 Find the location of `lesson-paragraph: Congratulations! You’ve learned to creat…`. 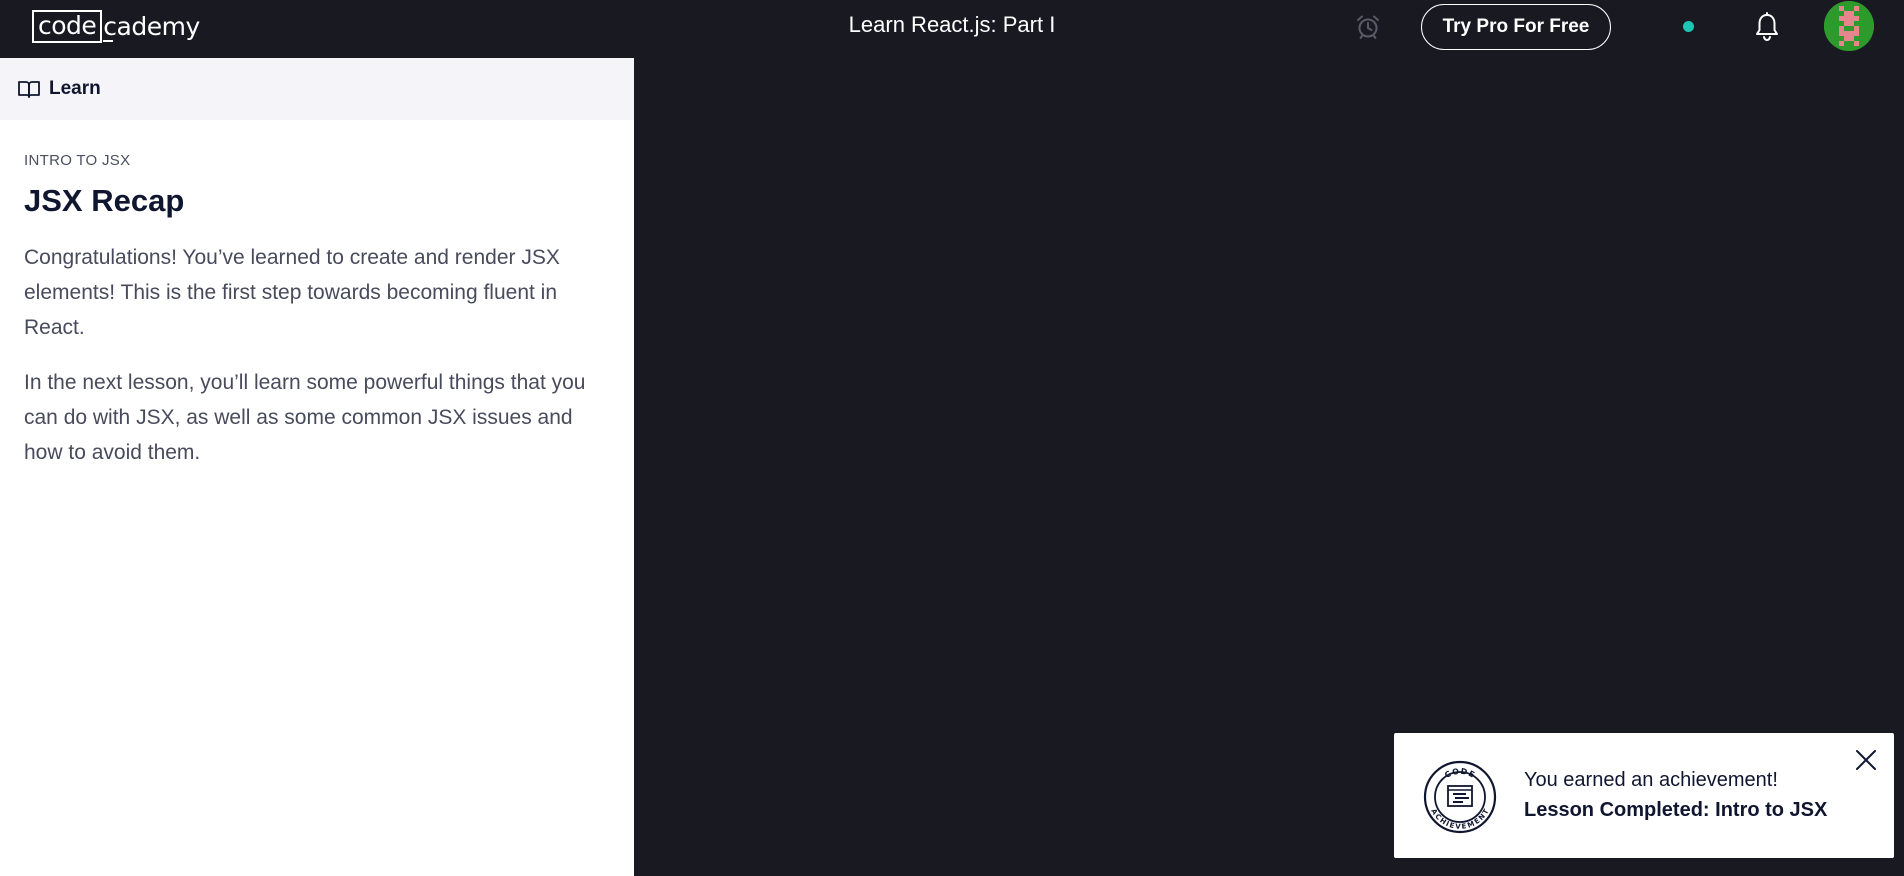

lesson-paragraph: Congratulations! You’ve learned to creat… is located at coordinates (292, 292).